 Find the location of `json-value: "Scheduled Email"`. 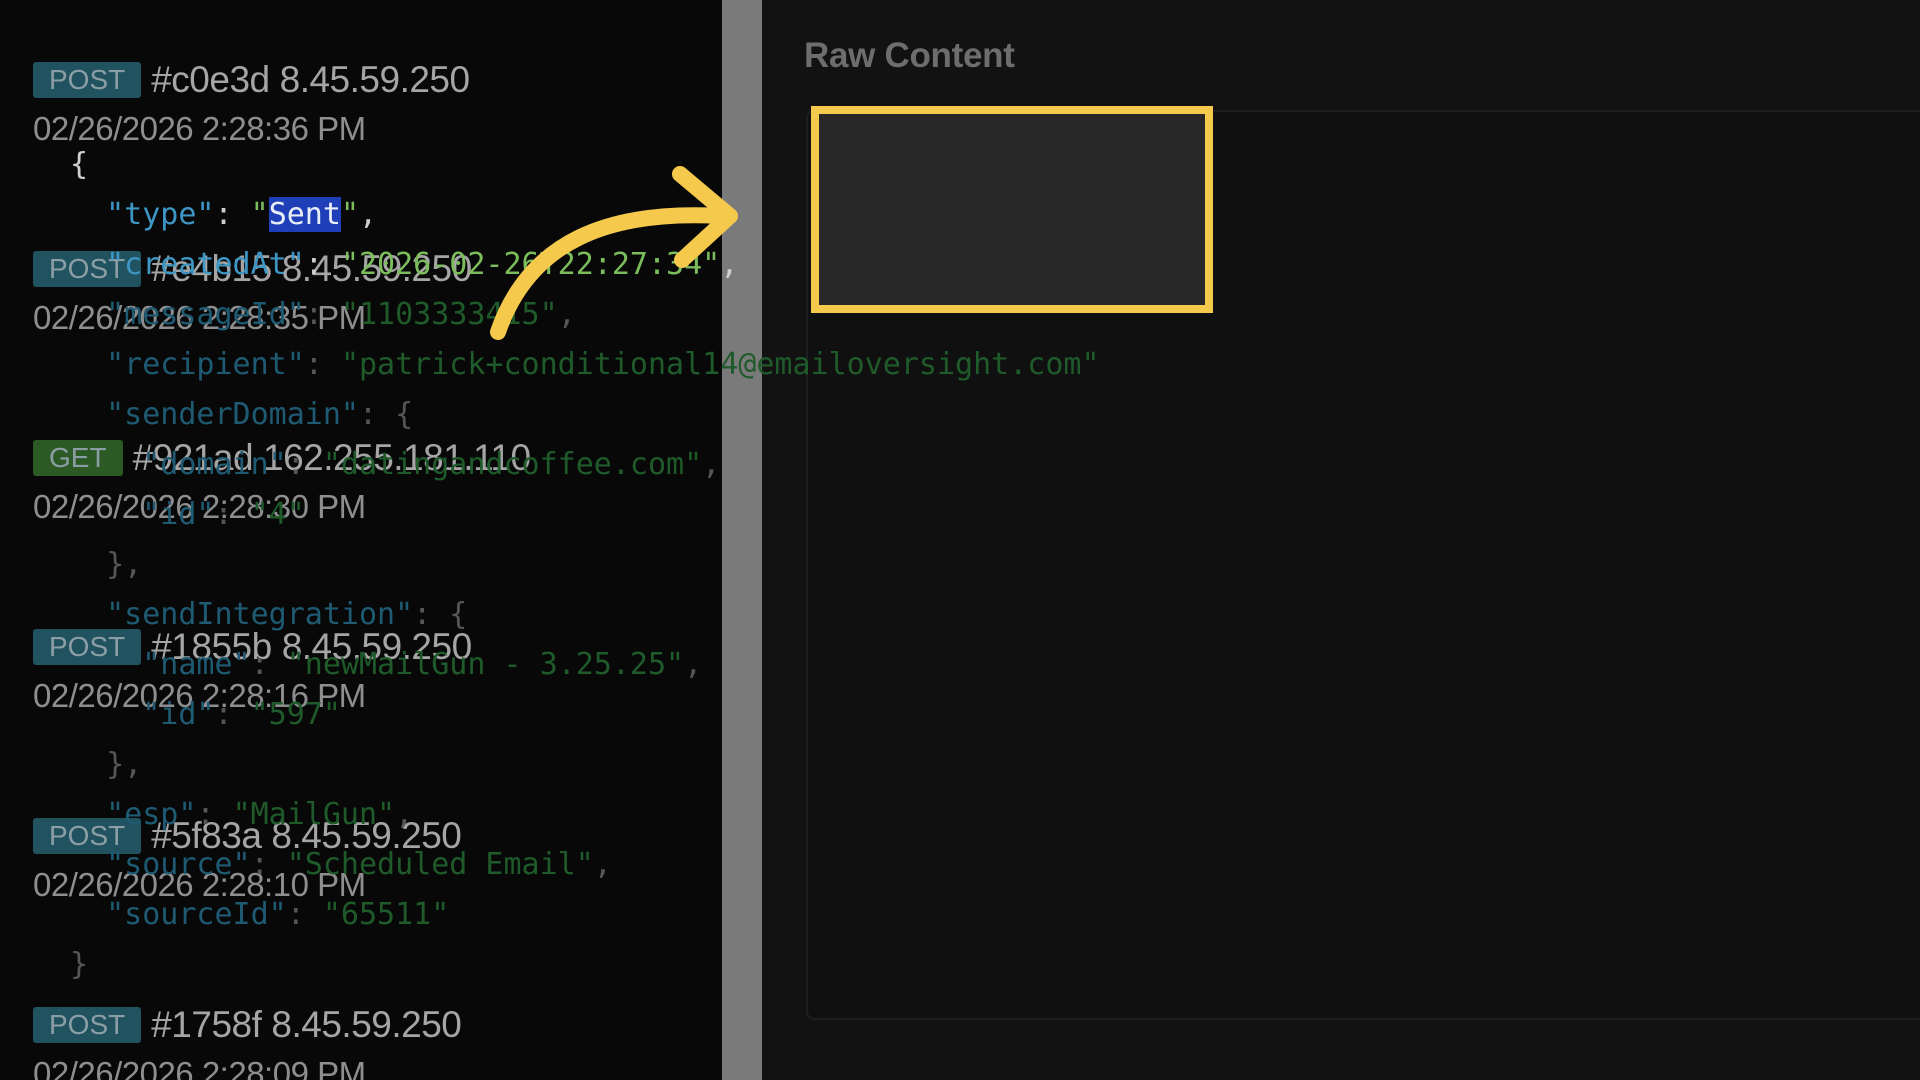

json-value: "Scheduled Email" is located at coordinates (440, 864).